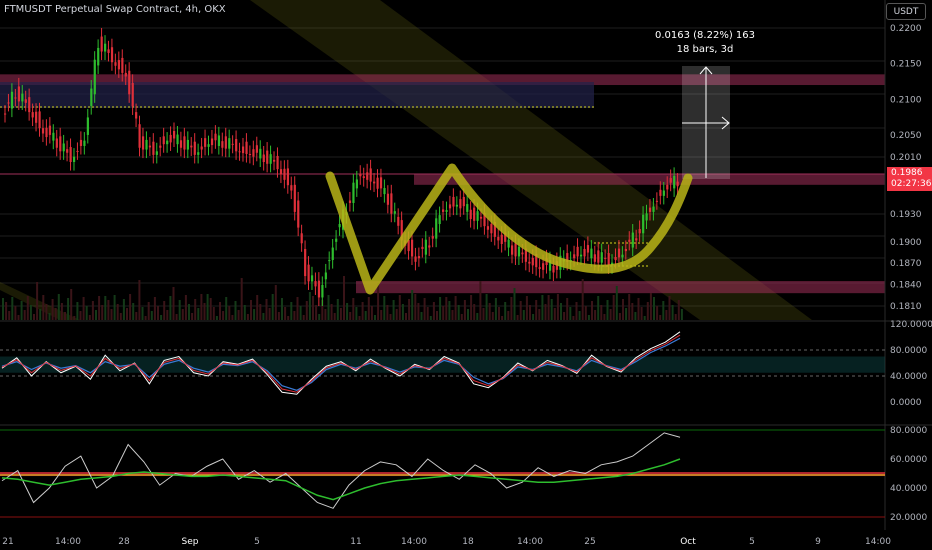 Image resolution: width=932 pixels, height=550 pixels. What do you see at coordinates (704, 35) in the screenshot?
I see `measure-change: 0.0163 (8.22%) 163` at bounding box center [704, 35].